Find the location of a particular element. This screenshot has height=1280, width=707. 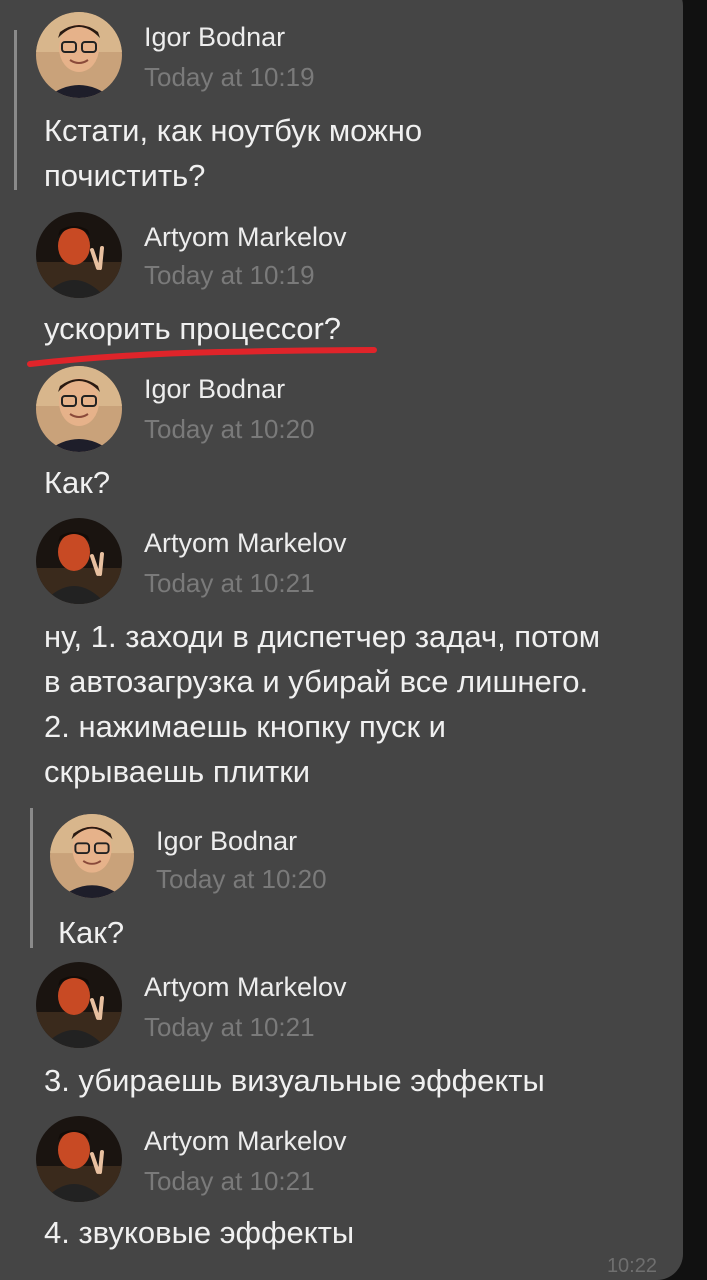

message-text-line: ну, 1. заходи в диспетчер задач, потом is located at coordinates (322, 636).